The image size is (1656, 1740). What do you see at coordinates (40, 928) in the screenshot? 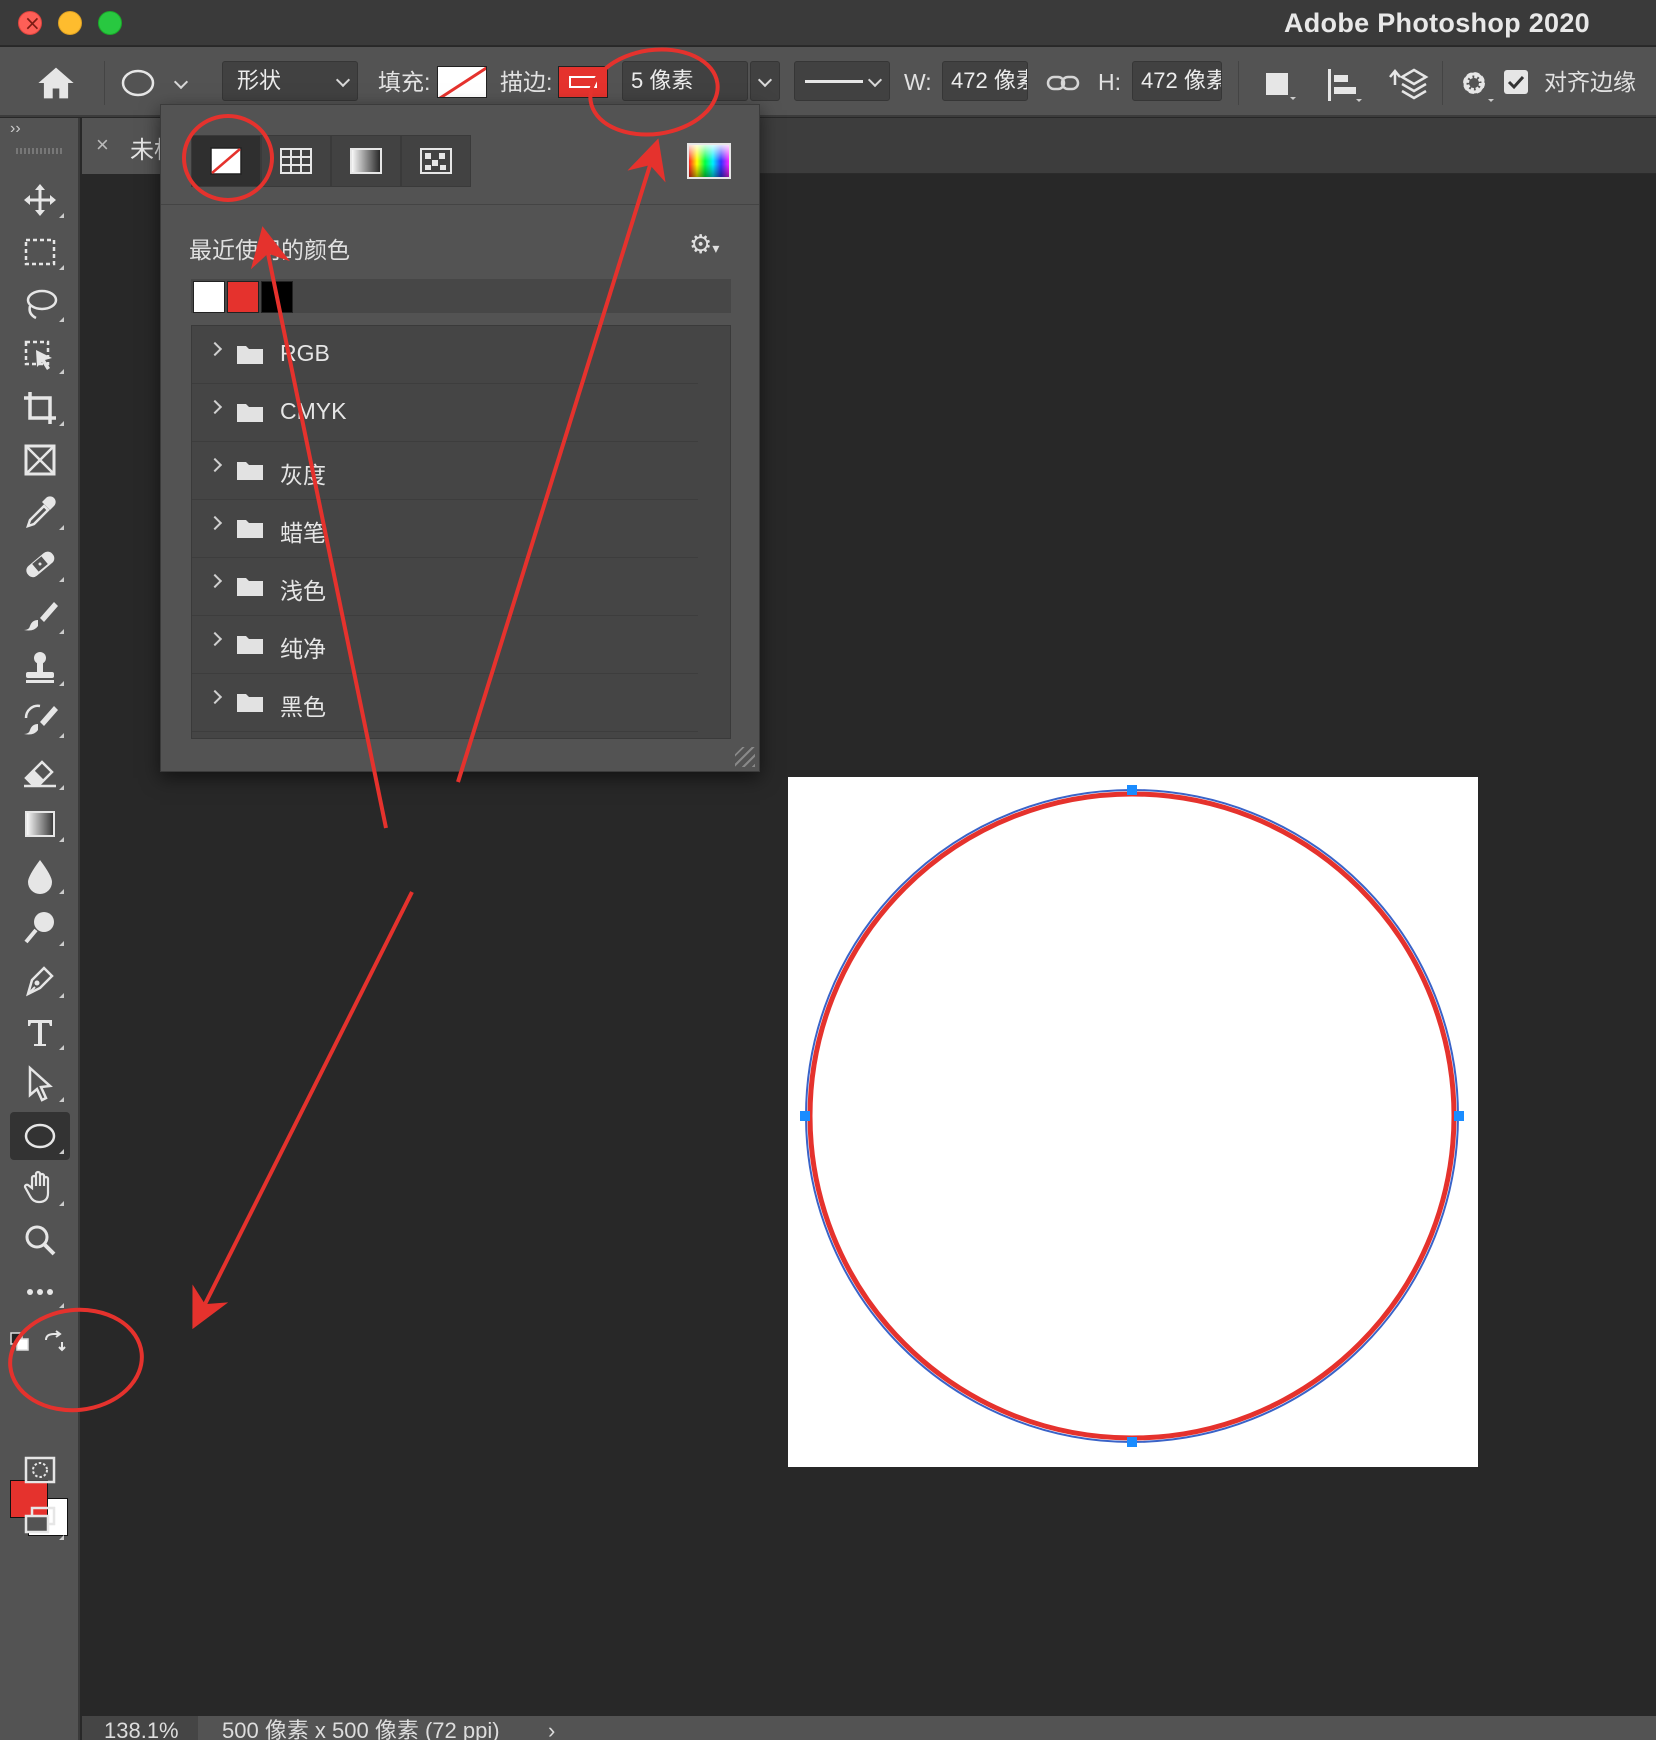
I see `dodge-tool` at bounding box center [40, 928].